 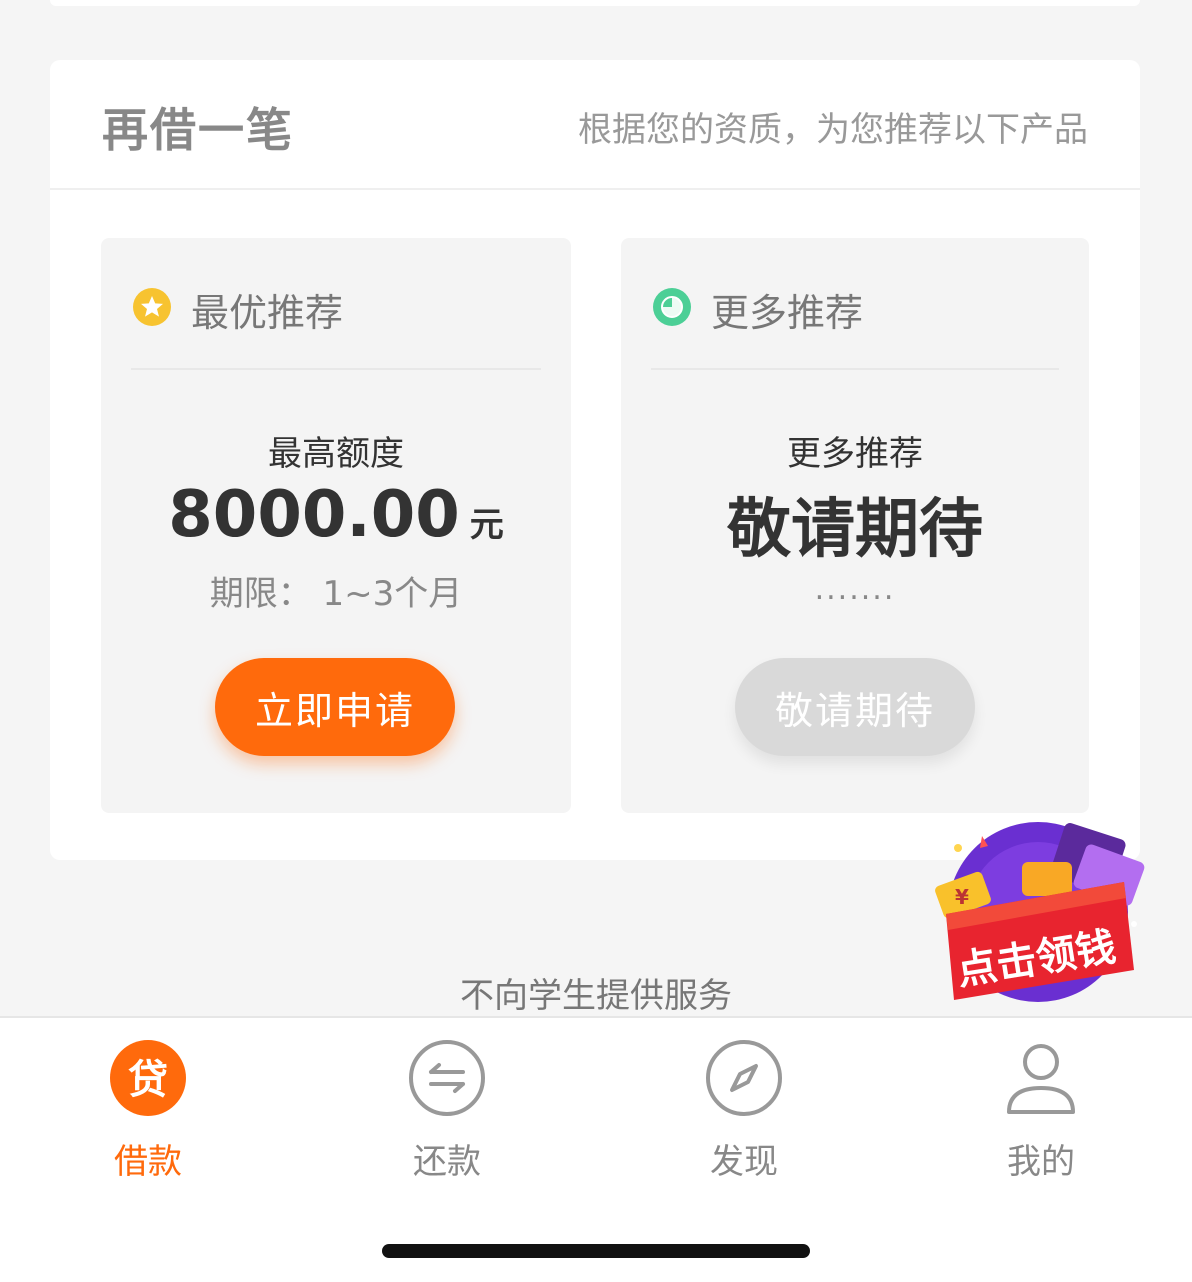 What do you see at coordinates (855, 530) in the screenshot?
I see `stay-tuned-text: 敬请期待` at bounding box center [855, 530].